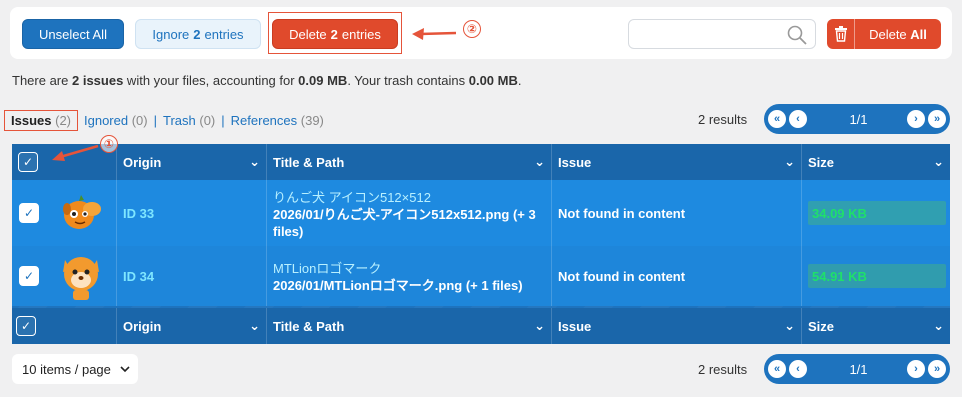 The width and height of the screenshot is (962, 397). Describe the element at coordinates (125, 369) in the screenshot. I see `chevron-down-icon` at that location.